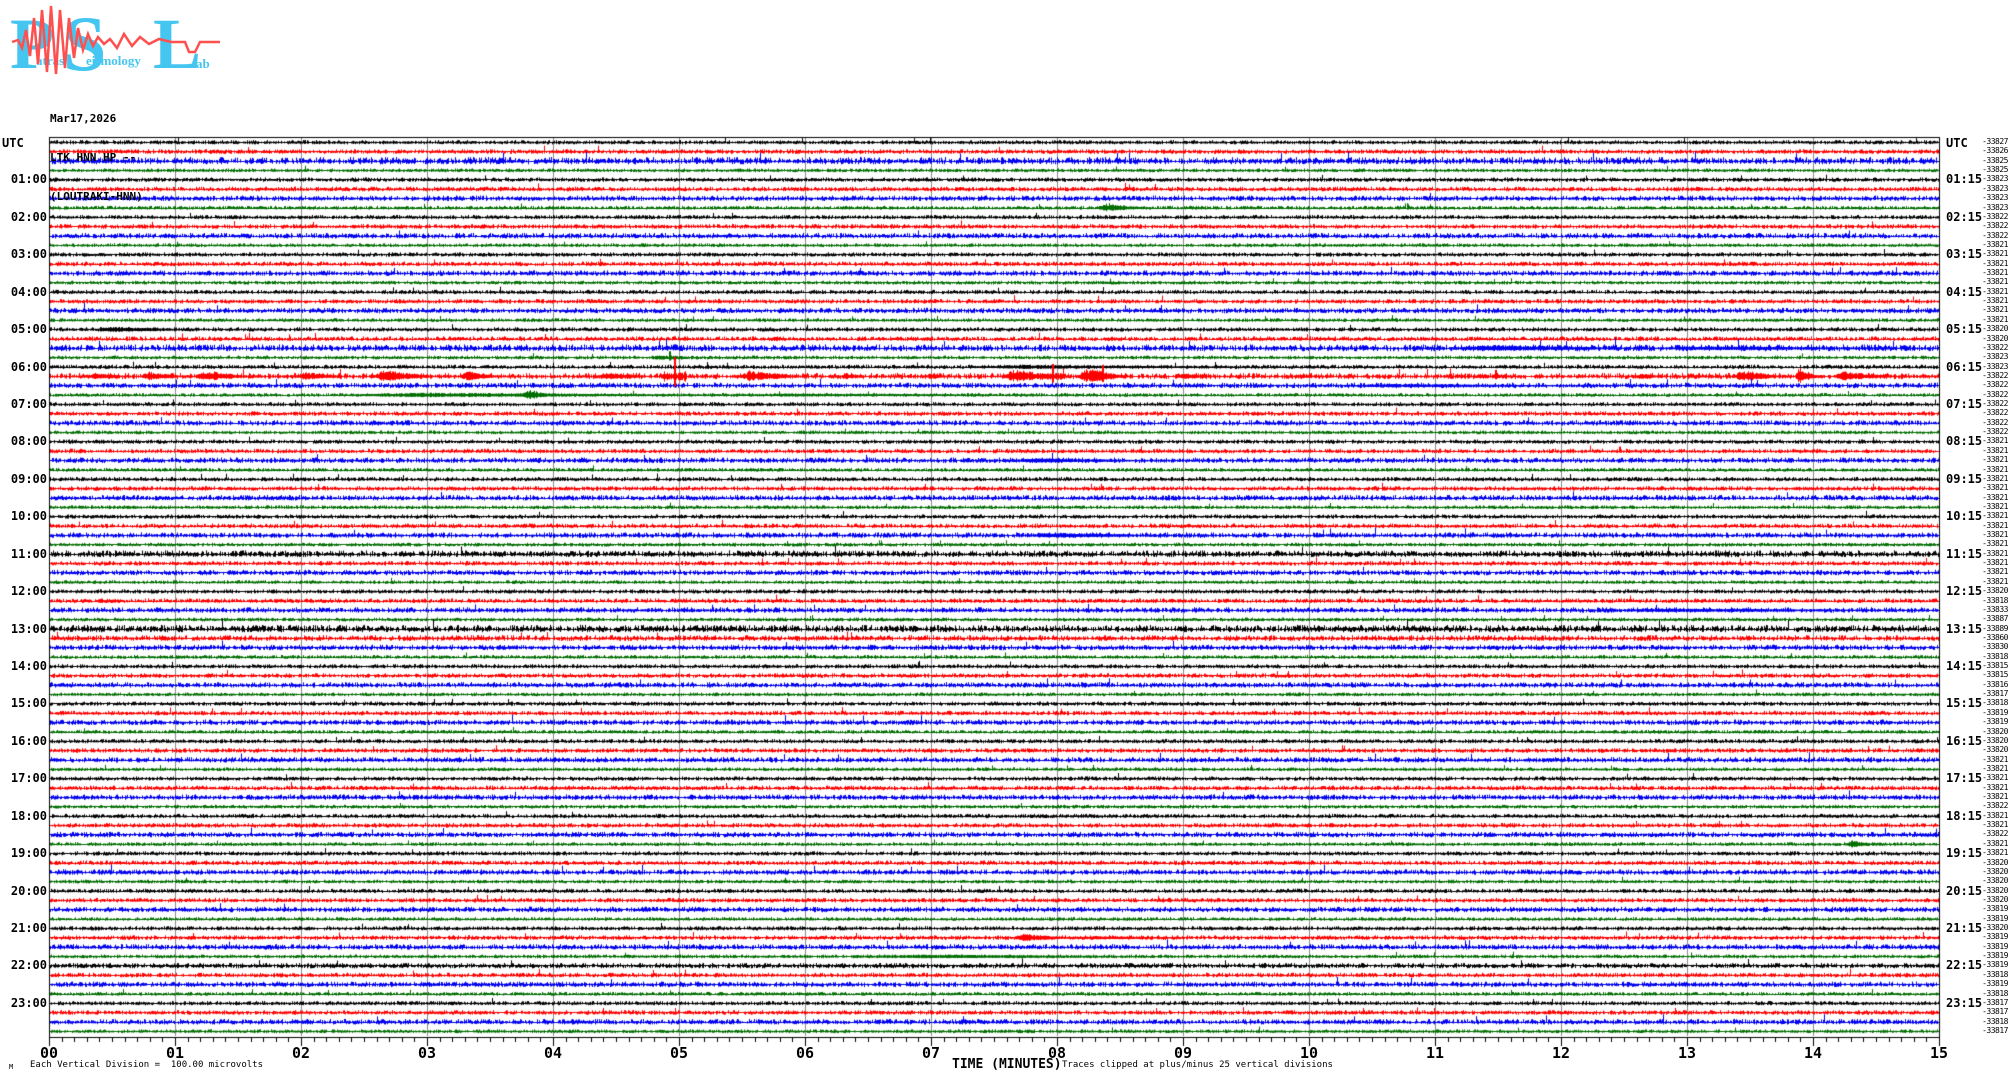 Image resolution: width=2010 pixels, height=1080 pixels. I want to click on trace-offset-value: -33827, so click(1995, 141).